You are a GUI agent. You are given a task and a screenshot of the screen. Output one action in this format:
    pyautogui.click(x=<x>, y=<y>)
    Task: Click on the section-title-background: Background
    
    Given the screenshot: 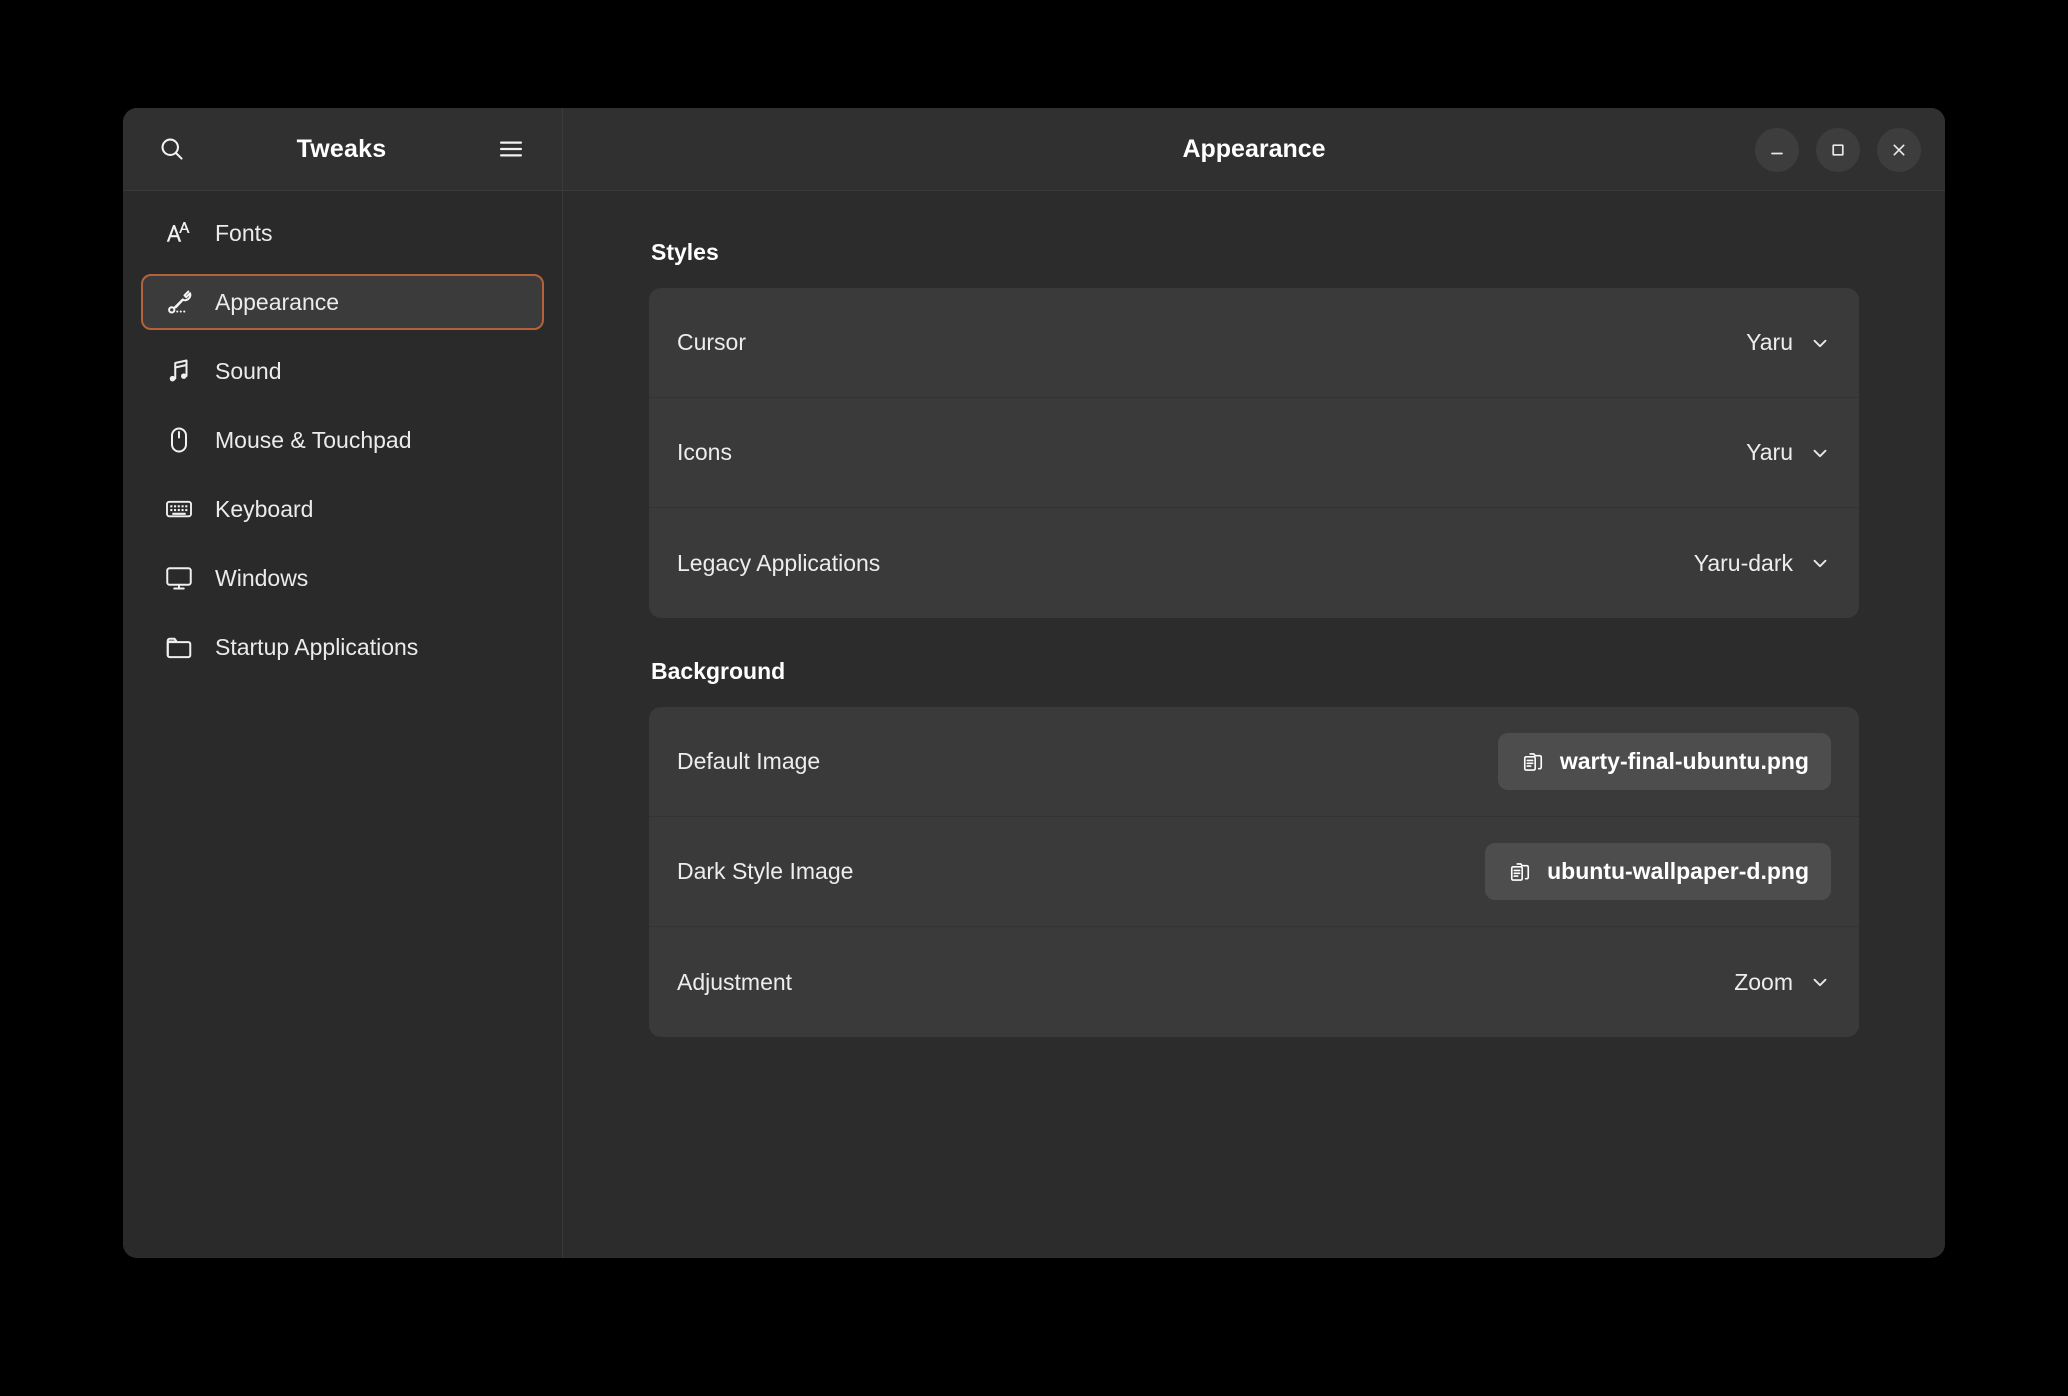 What is the action you would take?
    pyautogui.click(x=718, y=671)
    